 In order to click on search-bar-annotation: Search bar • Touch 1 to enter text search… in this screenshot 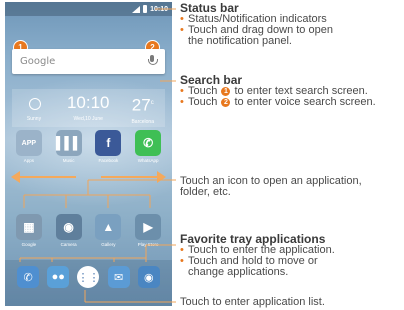, I will do `click(291, 91)`.